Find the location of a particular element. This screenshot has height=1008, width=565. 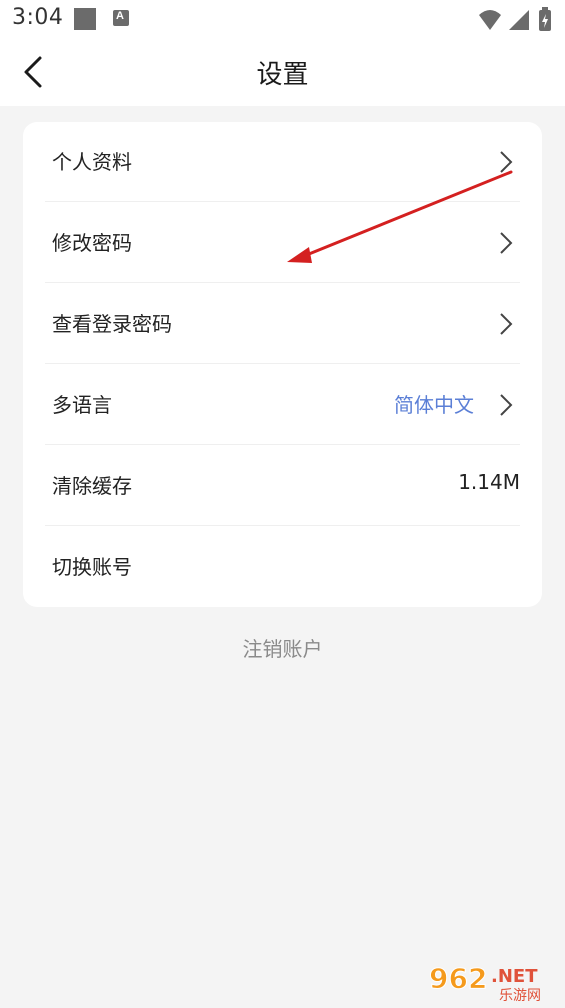

a-badge-letter: A is located at coordinates (120, 16).